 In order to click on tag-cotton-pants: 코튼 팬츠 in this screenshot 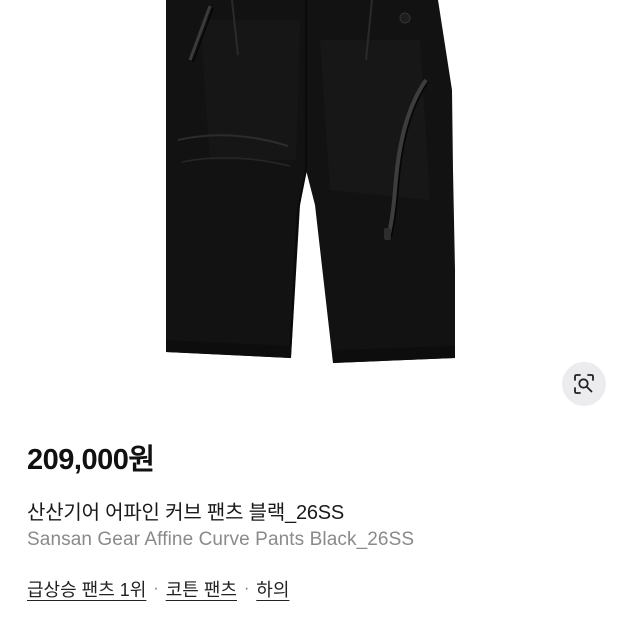, I will do `click(201, 589)`.